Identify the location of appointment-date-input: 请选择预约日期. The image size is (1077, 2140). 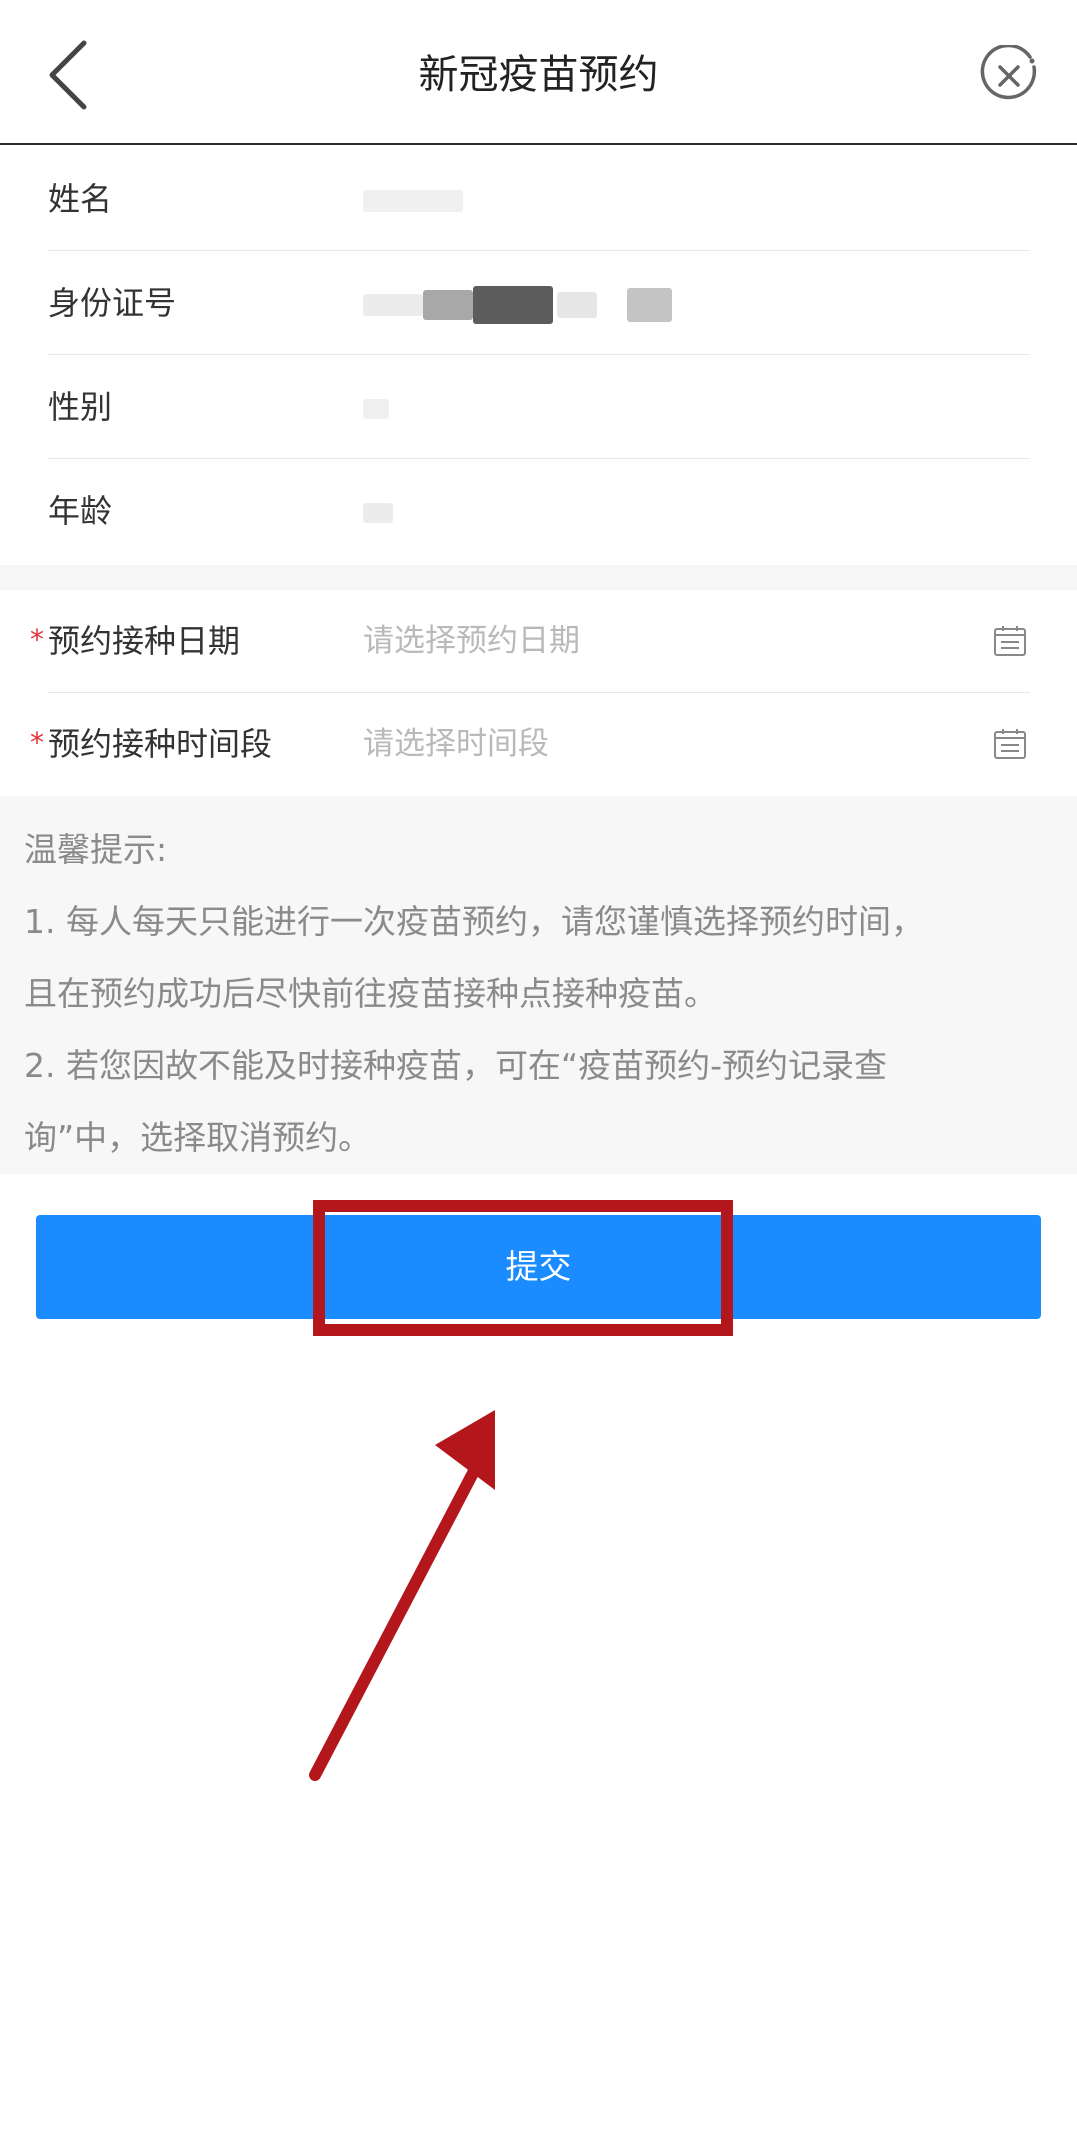
(471, 641).